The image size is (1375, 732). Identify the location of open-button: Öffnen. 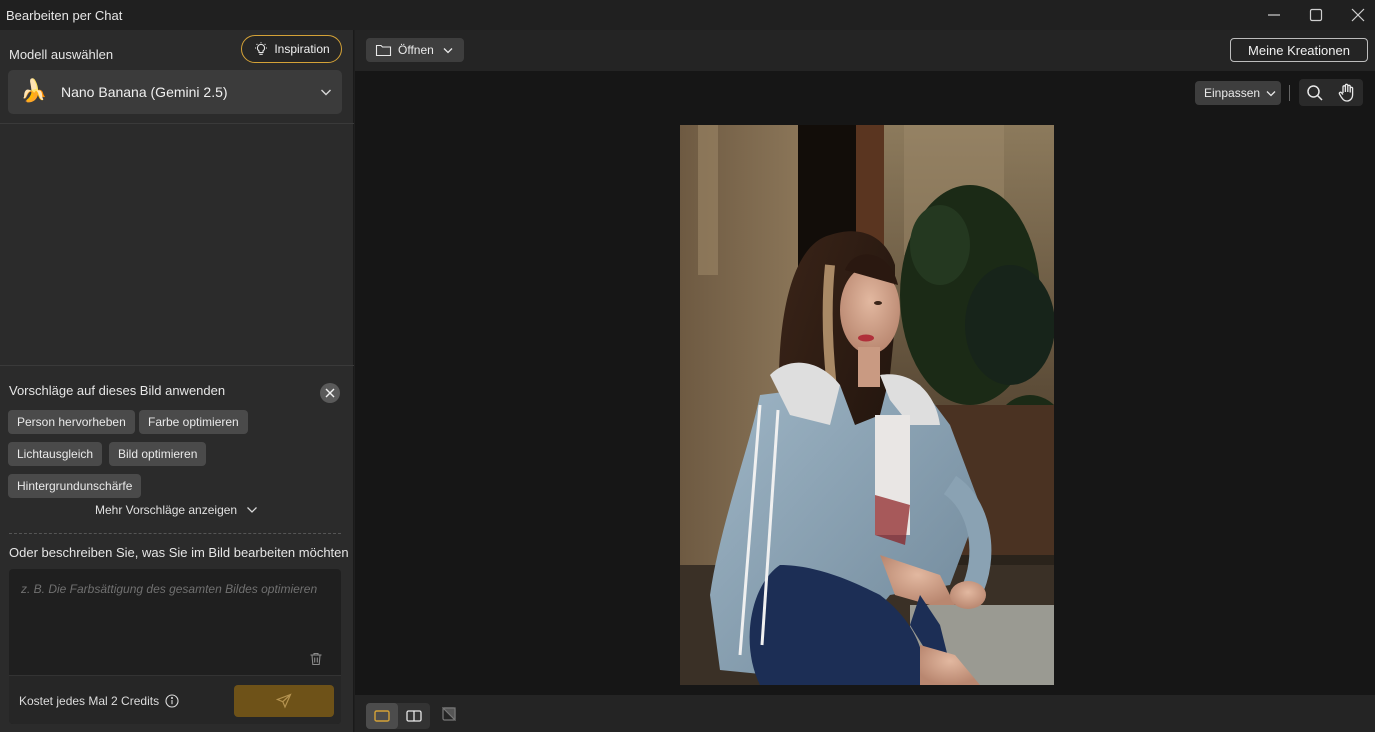
(415, 50).